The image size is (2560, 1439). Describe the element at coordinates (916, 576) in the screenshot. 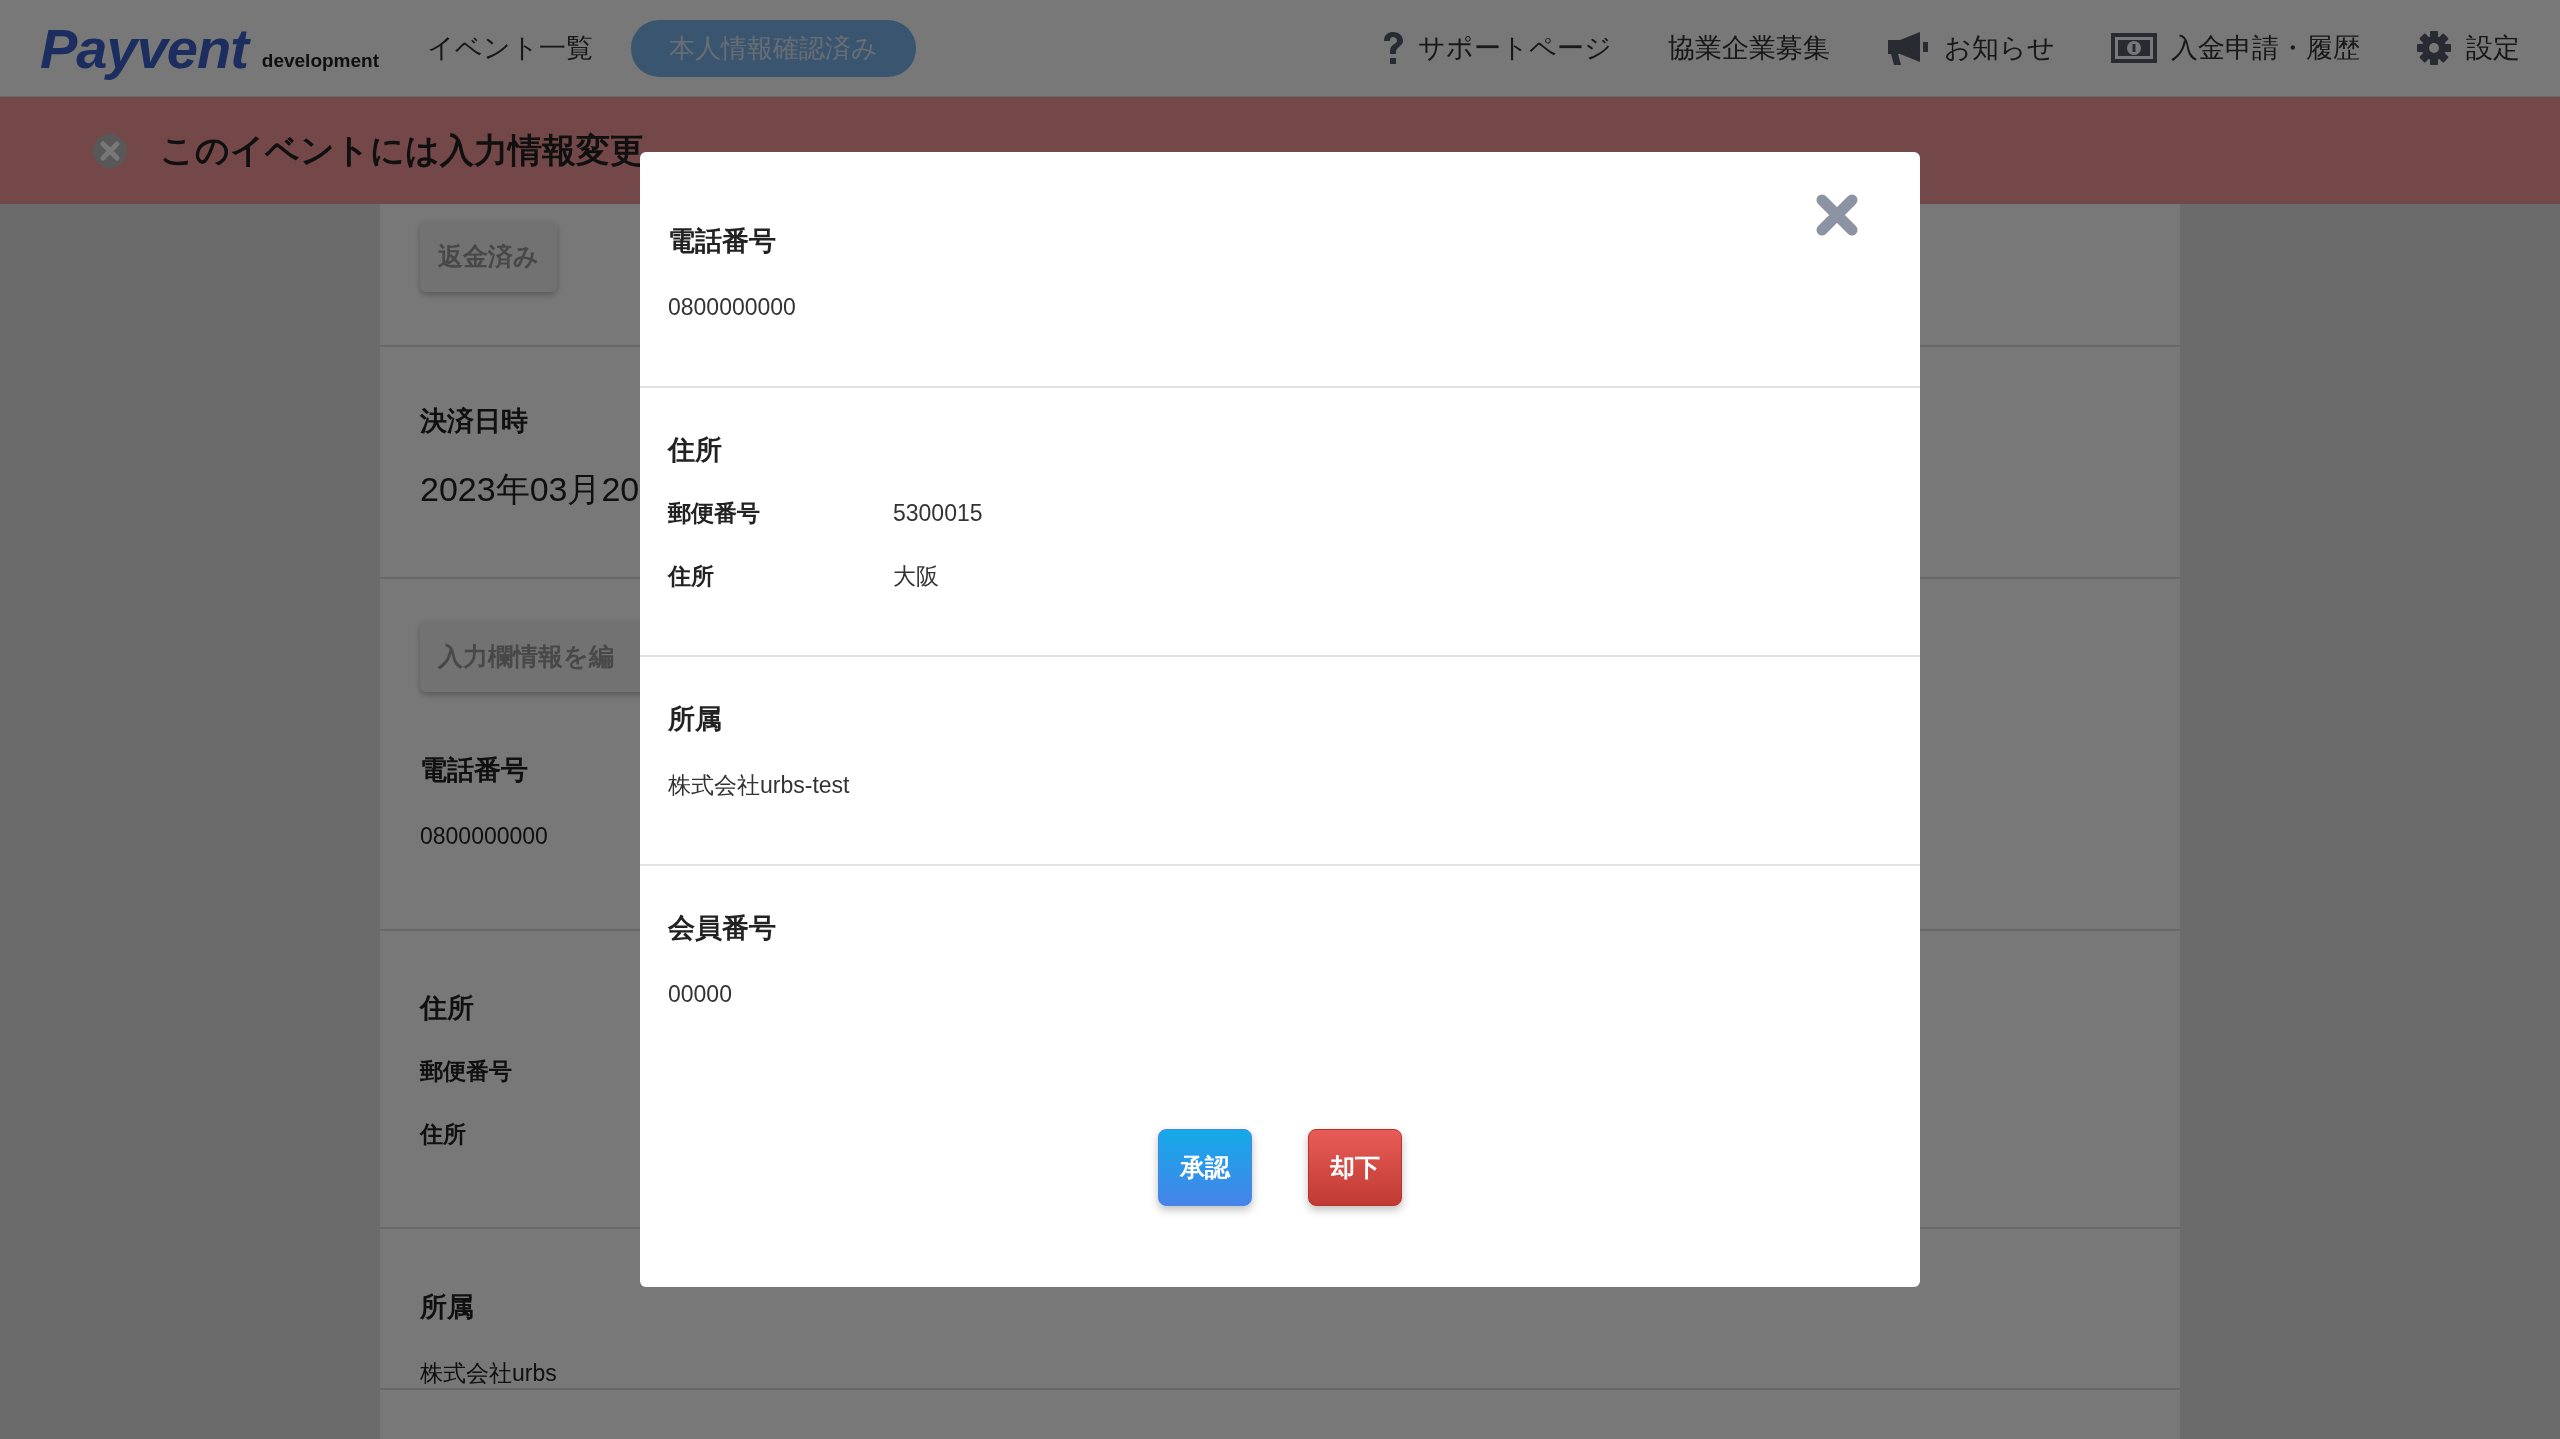

I see `field-value: 大阪` at that location.